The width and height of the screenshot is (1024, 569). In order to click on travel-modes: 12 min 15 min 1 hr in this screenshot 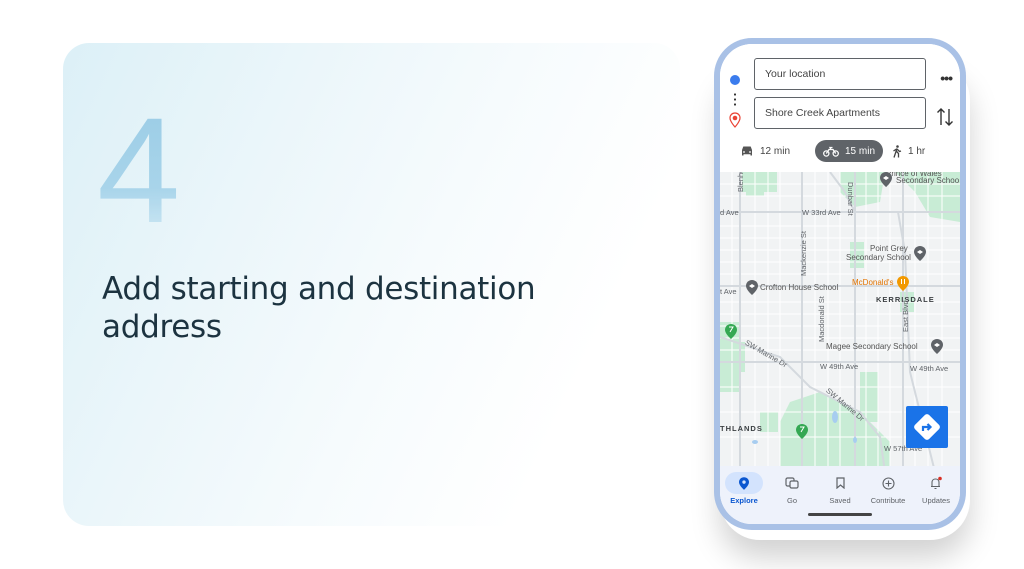, I will do `click(840, 152)`.